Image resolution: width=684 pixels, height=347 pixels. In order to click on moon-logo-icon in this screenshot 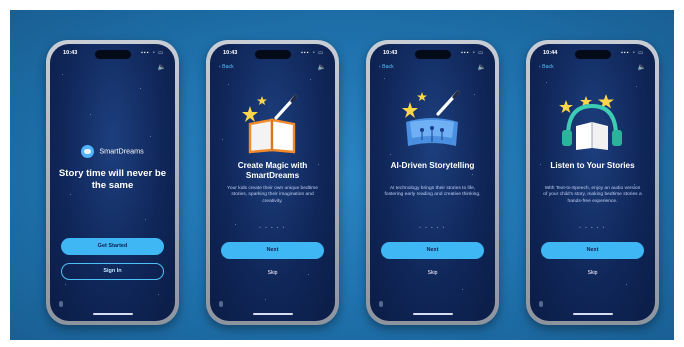, I will do `click(88, 151)`.